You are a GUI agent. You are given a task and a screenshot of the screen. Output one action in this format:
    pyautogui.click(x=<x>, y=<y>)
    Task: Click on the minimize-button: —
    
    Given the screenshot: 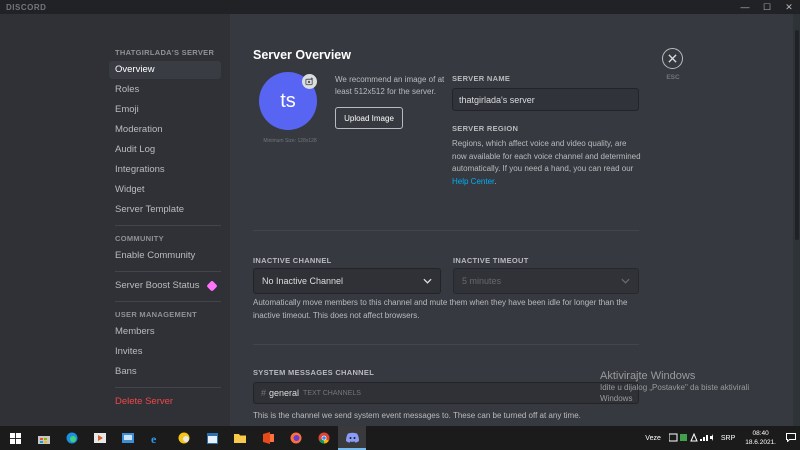 What is the action you would take?
    pyautogui.click(x=745, y=7)
    